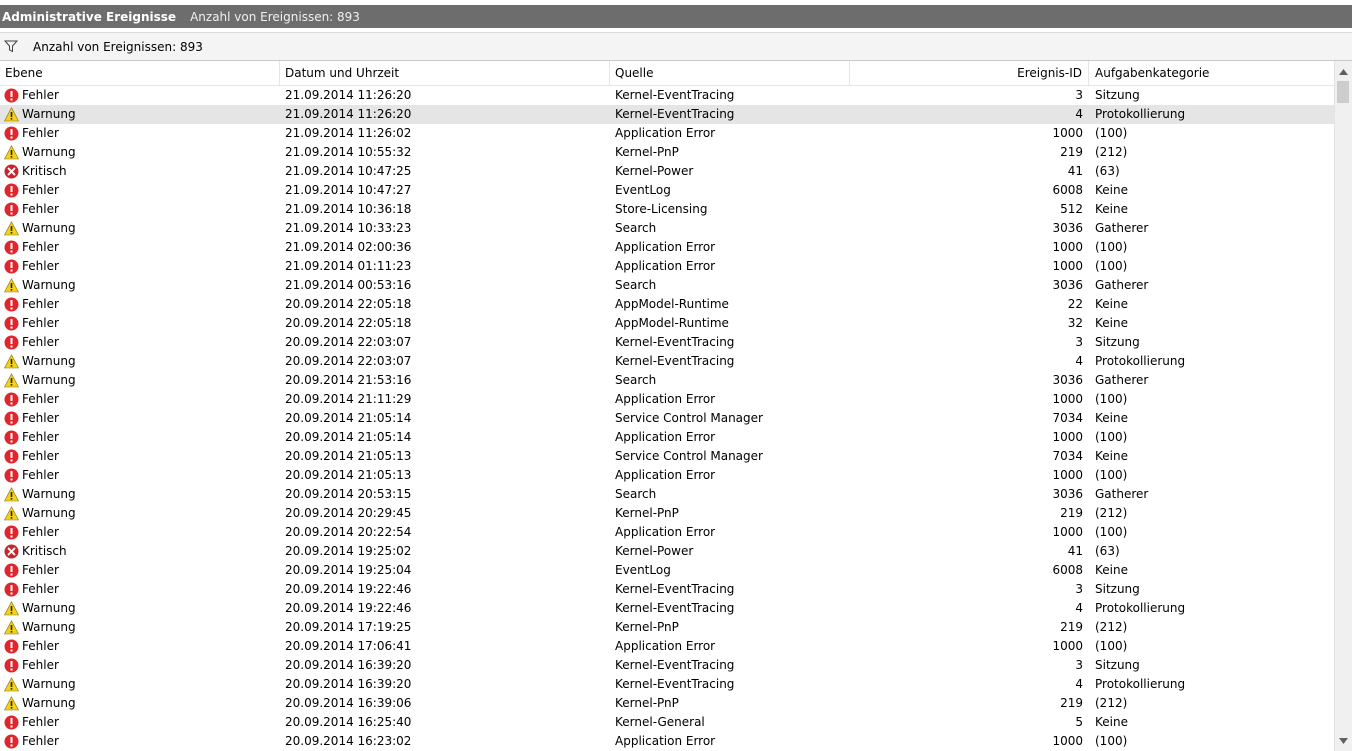 The width and height of the screenshot is (1352, 751). Describe the element at coordinates (1140, 608) in the screenshot. I see `category-cell: Protokollierung` at that location.